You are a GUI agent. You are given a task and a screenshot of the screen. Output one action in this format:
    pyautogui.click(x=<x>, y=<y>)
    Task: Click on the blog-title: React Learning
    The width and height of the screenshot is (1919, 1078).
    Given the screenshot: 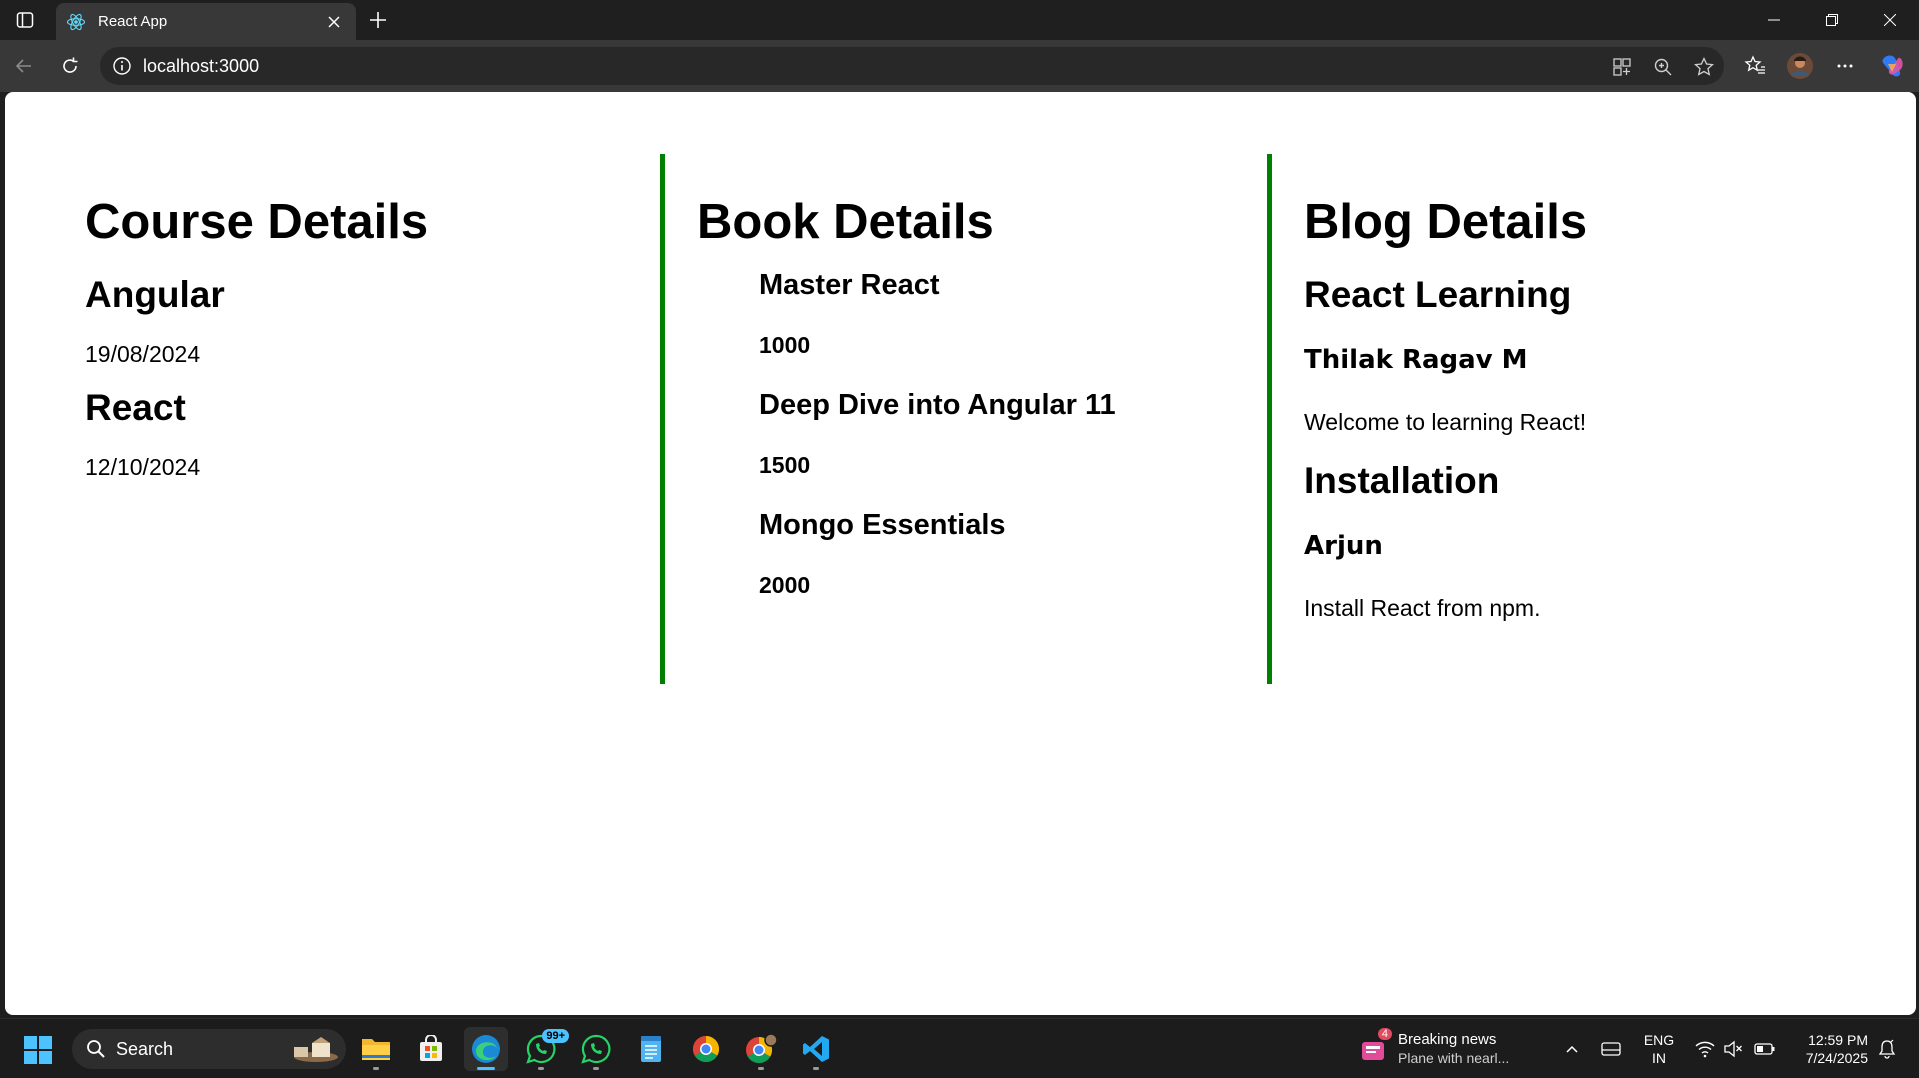 What is the action you would take?
    pyautogui.click(x=1438, y=294)
    